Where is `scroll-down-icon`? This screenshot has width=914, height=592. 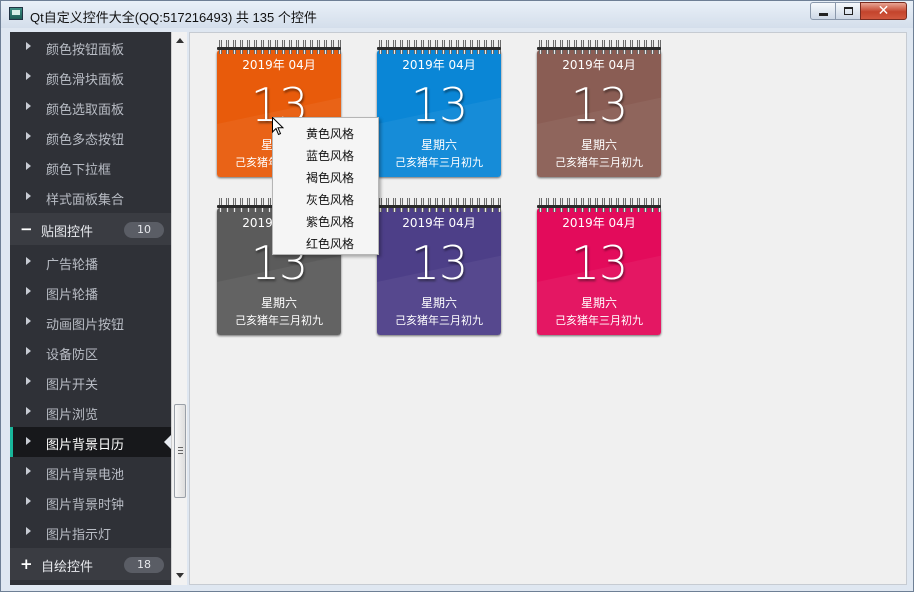
scroll-down-icon is located at coordinates (180, 575).